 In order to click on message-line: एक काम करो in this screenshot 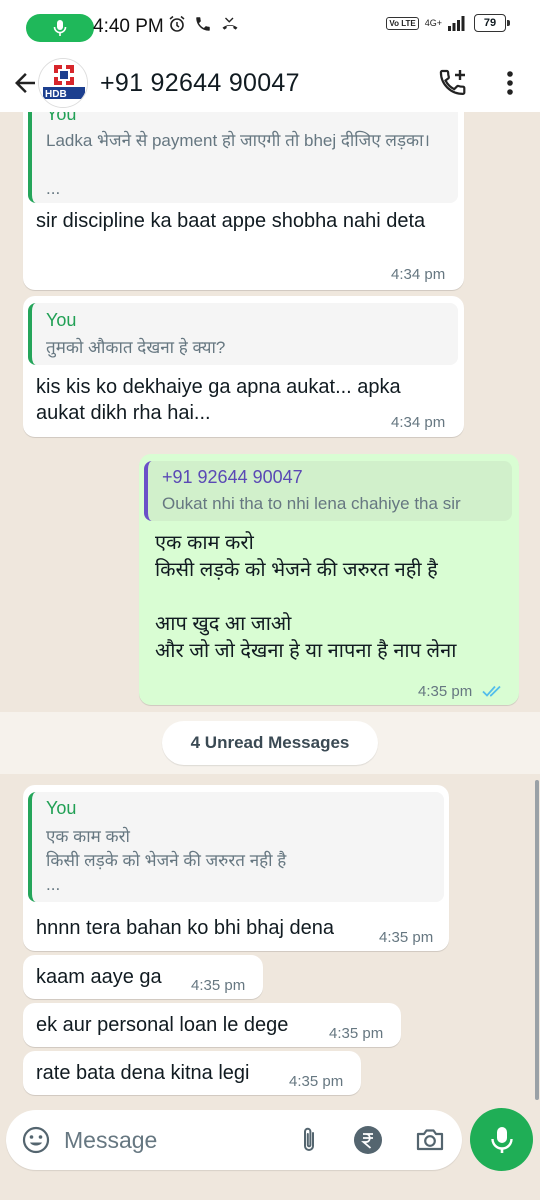, I will do `click(204, 543)`.